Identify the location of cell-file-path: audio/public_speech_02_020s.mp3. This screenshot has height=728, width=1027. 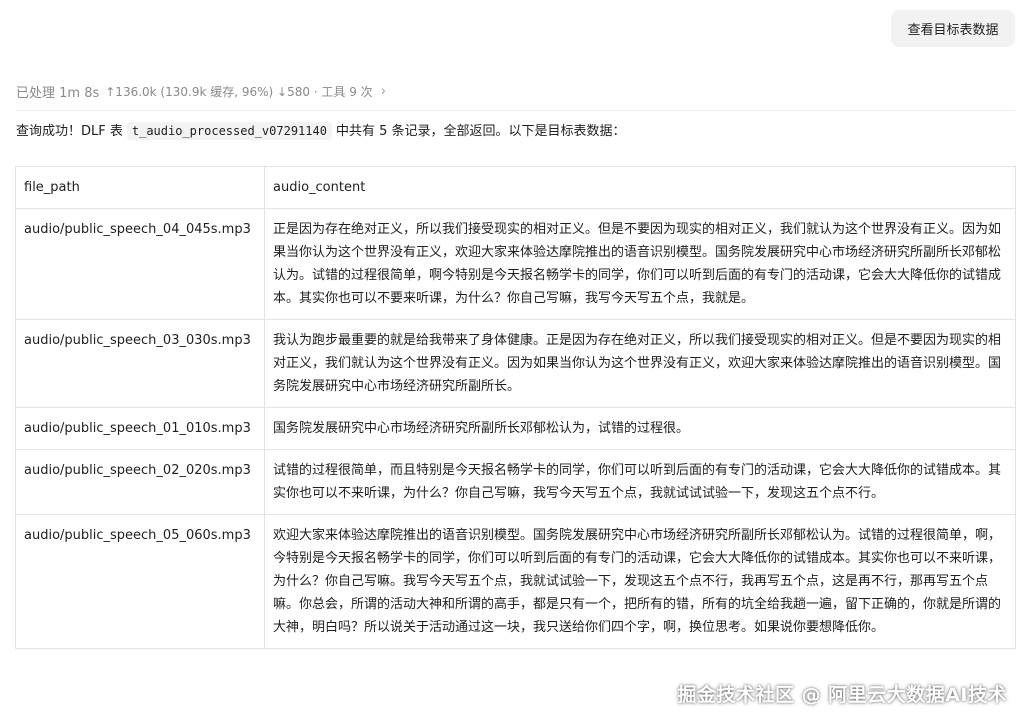
(140, 482).